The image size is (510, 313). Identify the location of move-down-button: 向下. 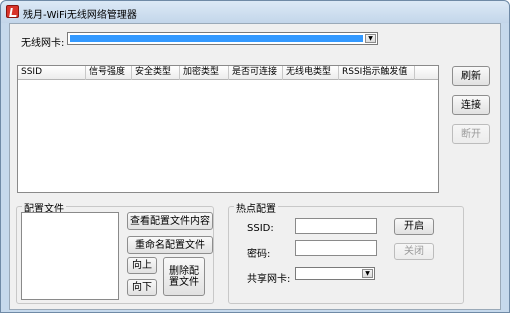
(142, 287).